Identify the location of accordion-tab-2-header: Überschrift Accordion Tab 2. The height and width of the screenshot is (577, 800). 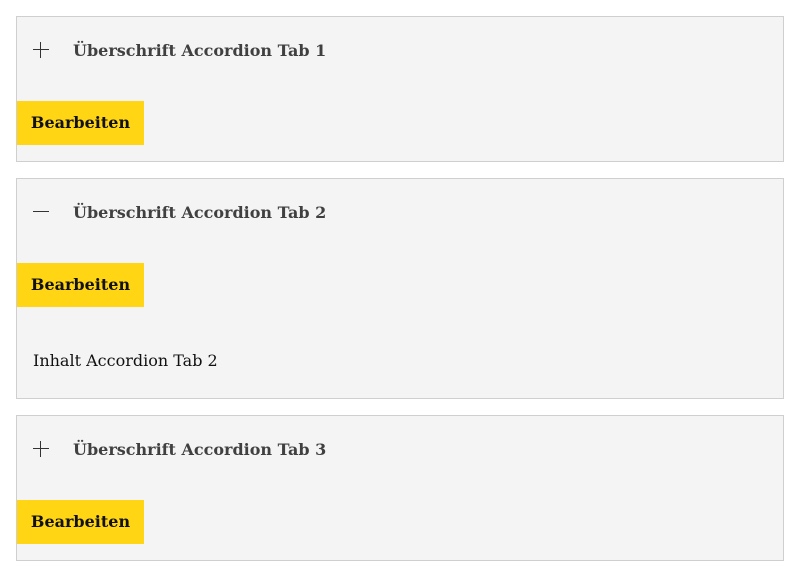
(400, 213).